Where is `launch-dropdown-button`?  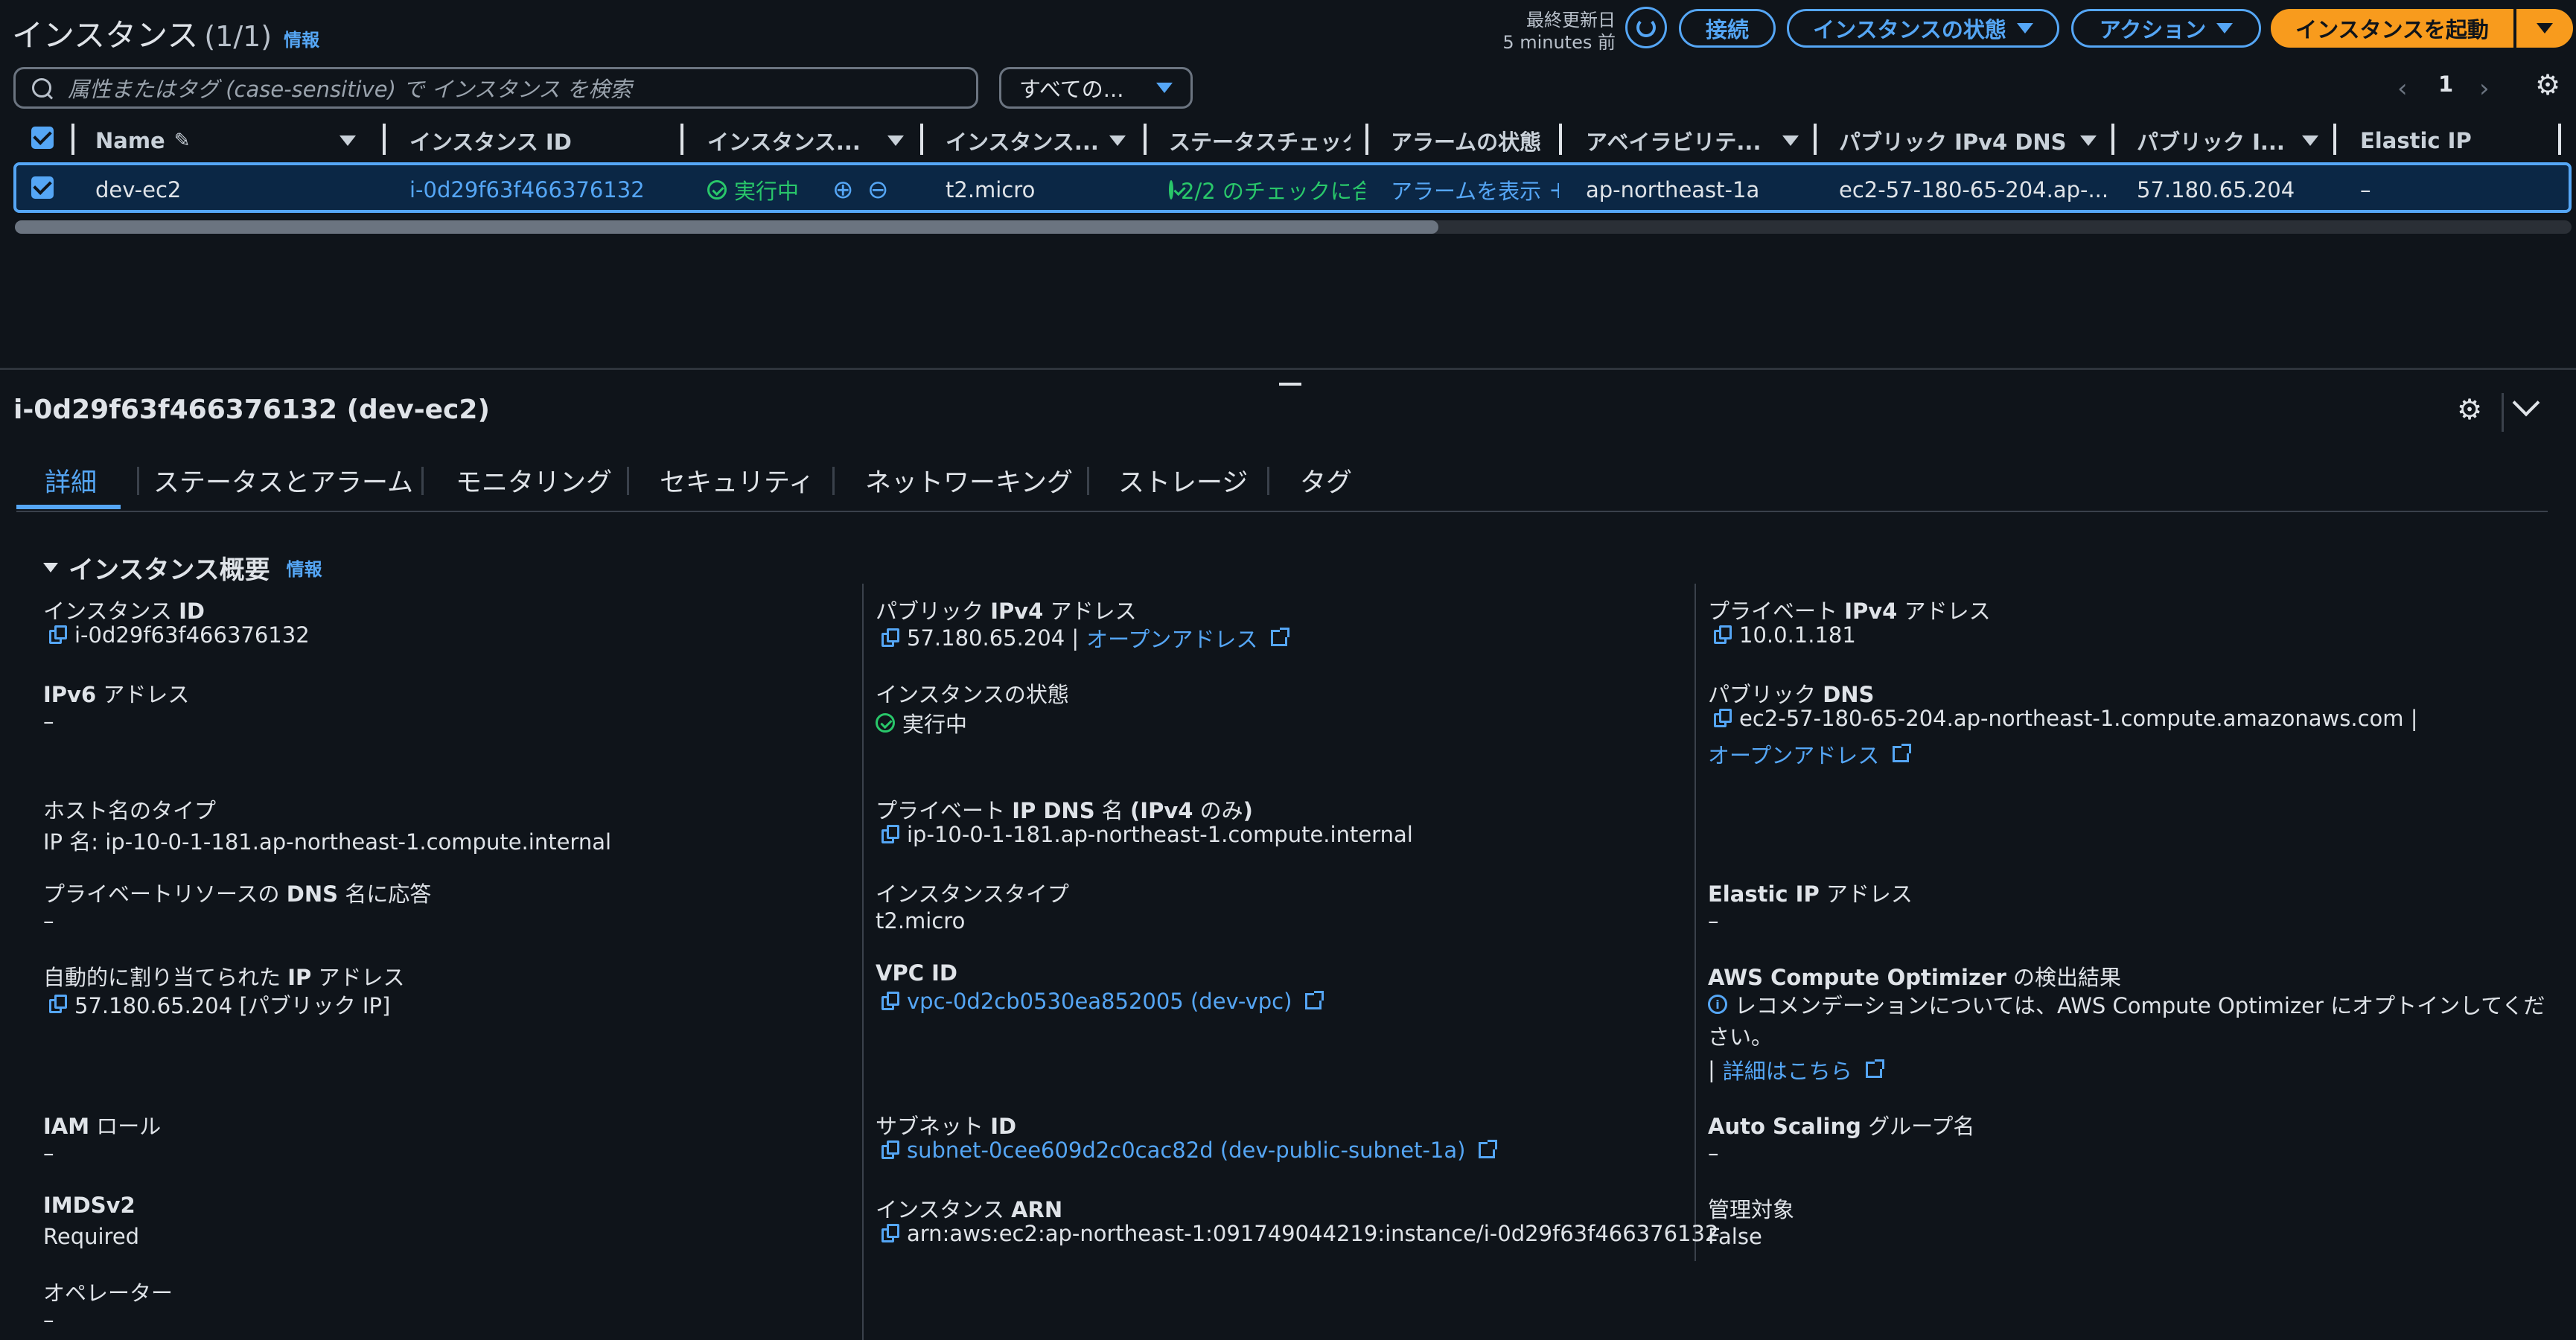
launch-dropdown-button is located at coordinates (2544, 29).